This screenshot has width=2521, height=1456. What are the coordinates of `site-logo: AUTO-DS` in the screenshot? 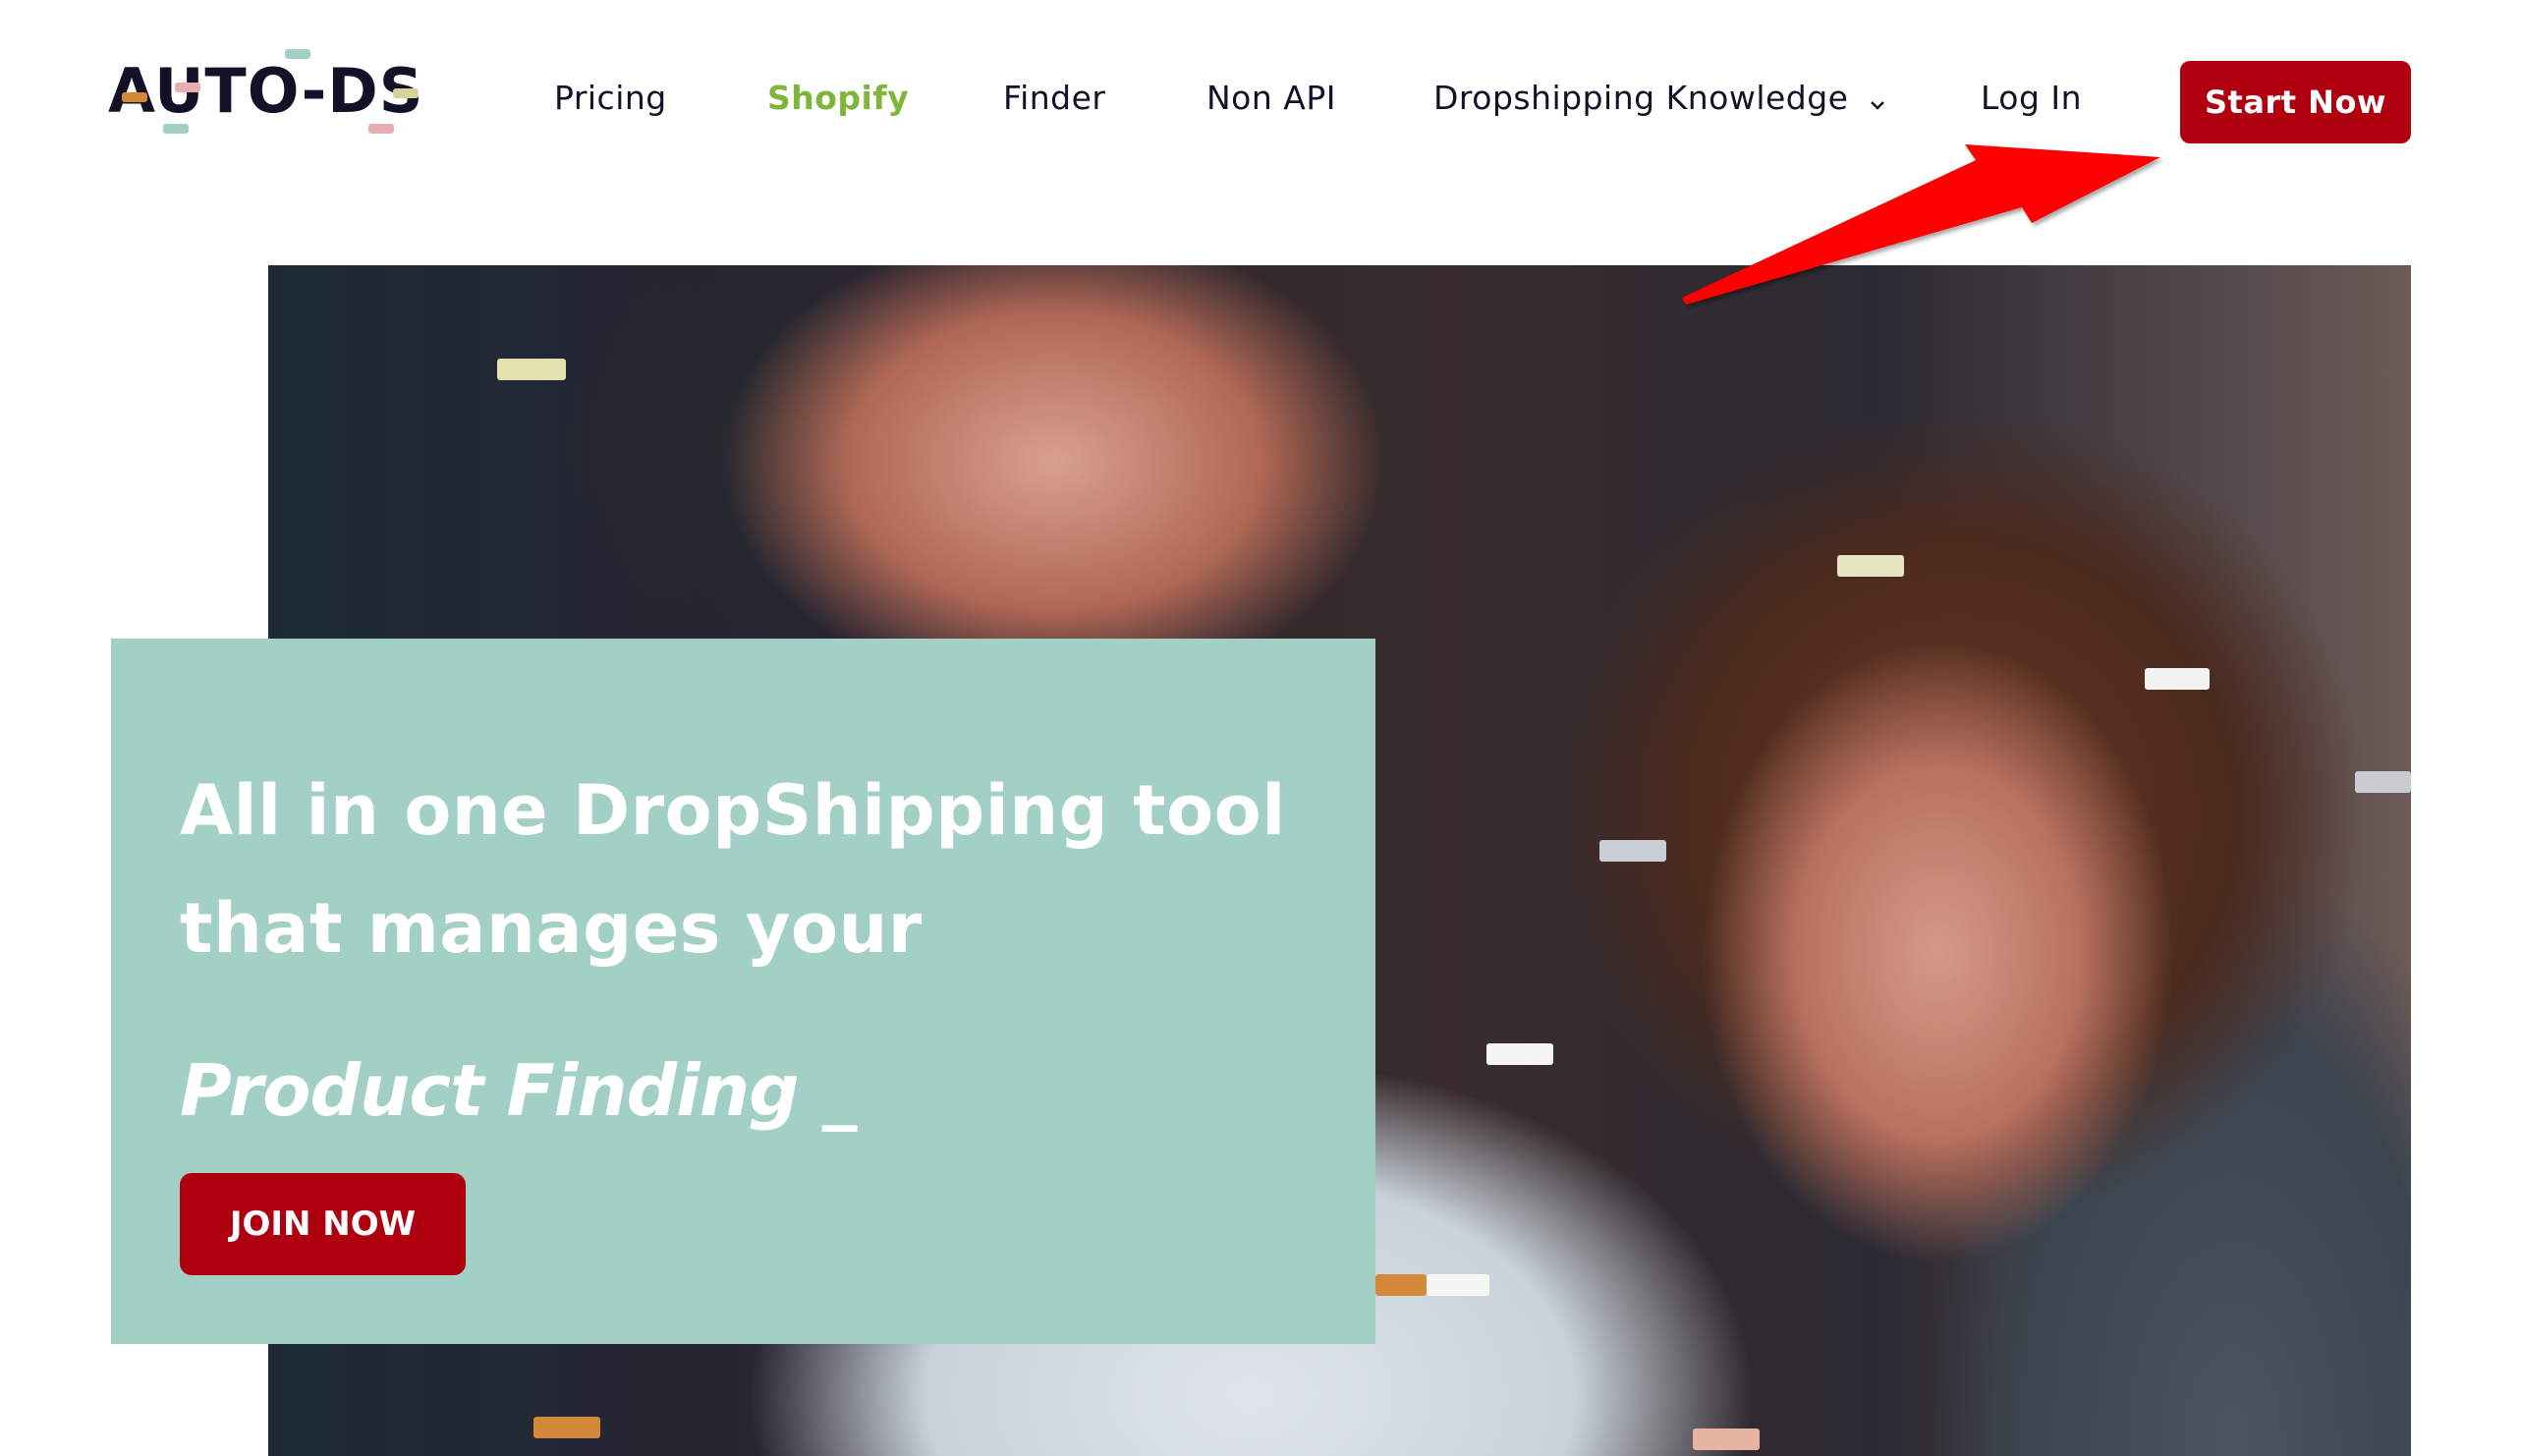 It's located at (275, 92).